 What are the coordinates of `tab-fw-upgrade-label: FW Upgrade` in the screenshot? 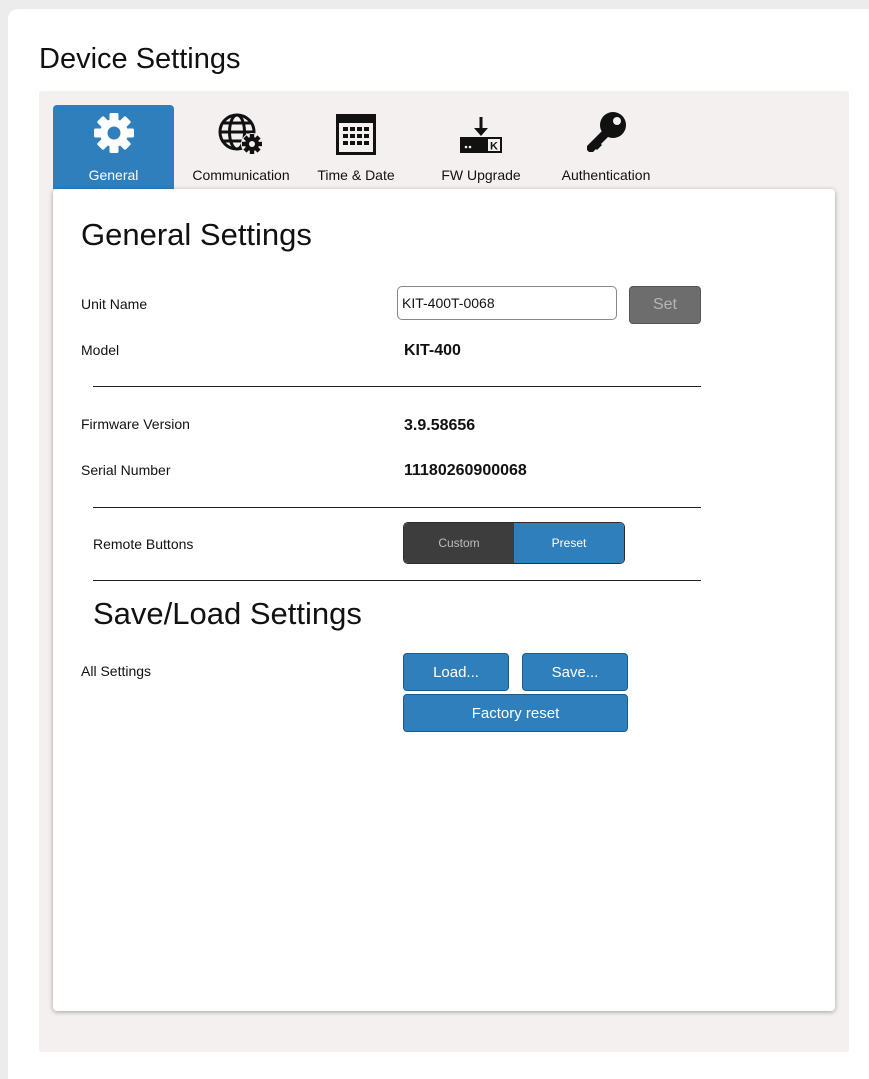 It's located at (481, 175).